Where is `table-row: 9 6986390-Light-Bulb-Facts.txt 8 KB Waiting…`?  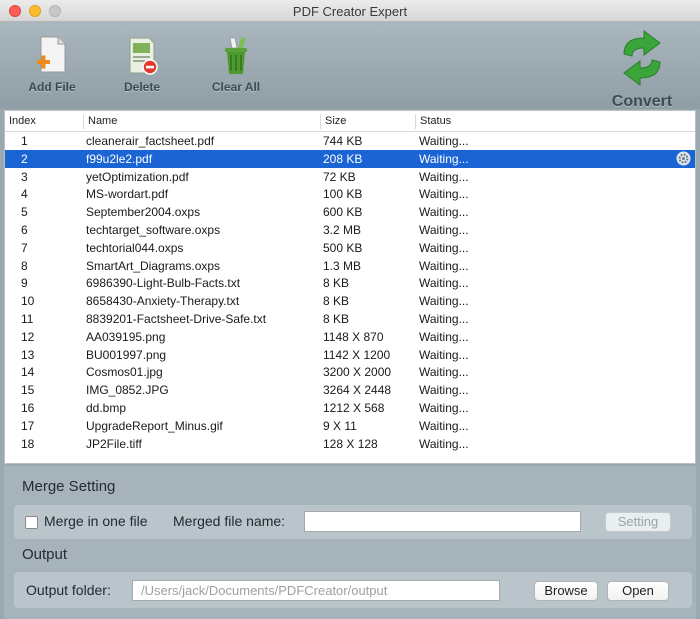
table-row: 9 6986390-Light-Bulb-Facts.txt 8 KB Waiting… is located at coordinates (350, 283).